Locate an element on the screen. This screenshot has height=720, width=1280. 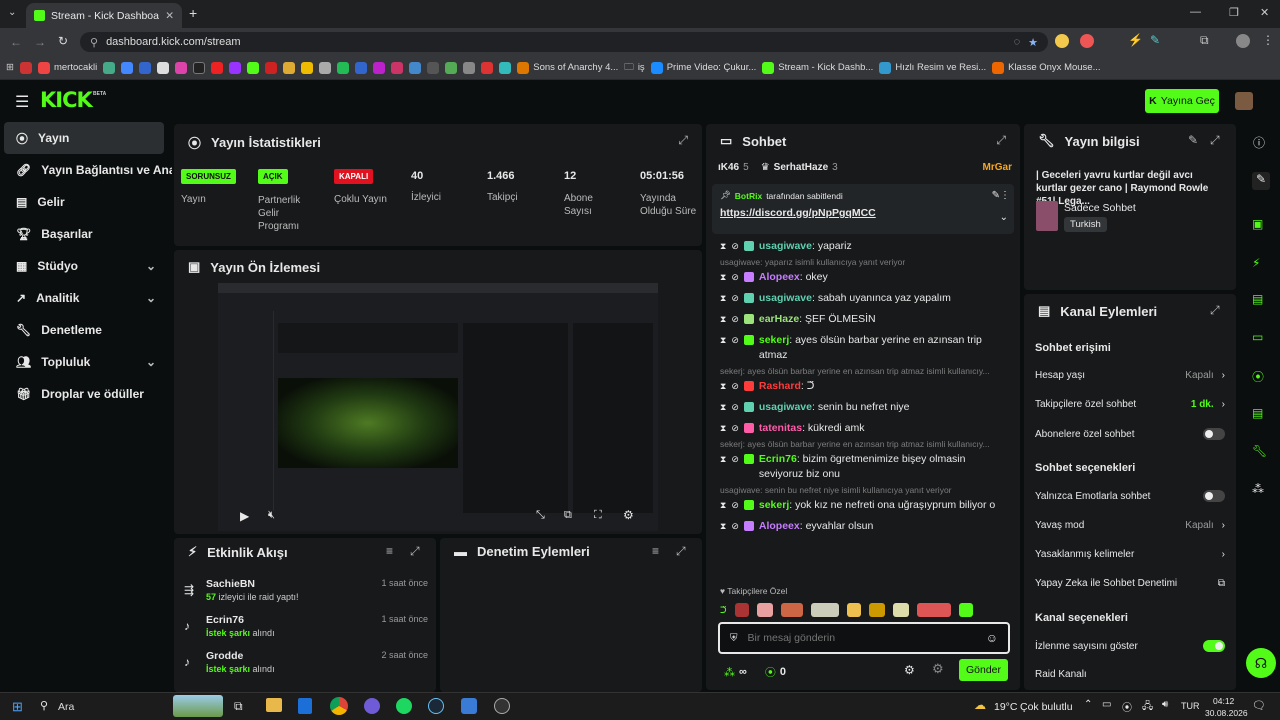
taskbar-search: Ara is located at coordinates (66, 707).